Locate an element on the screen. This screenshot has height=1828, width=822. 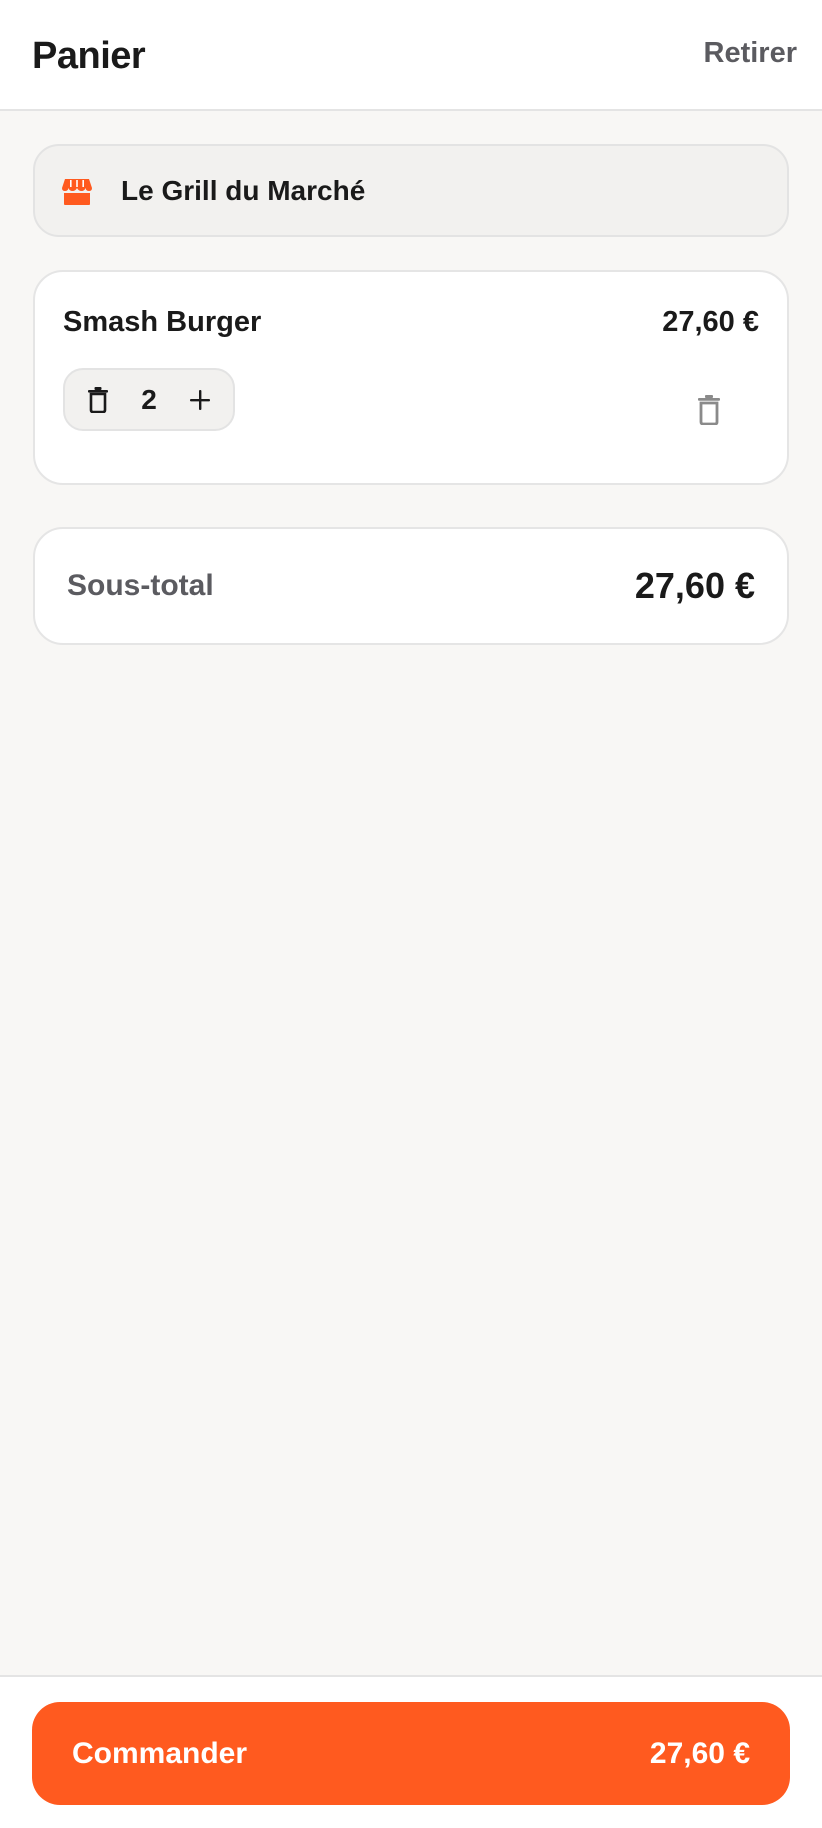
clear-cart-button: Retirer is located at coordinates (751, 53).